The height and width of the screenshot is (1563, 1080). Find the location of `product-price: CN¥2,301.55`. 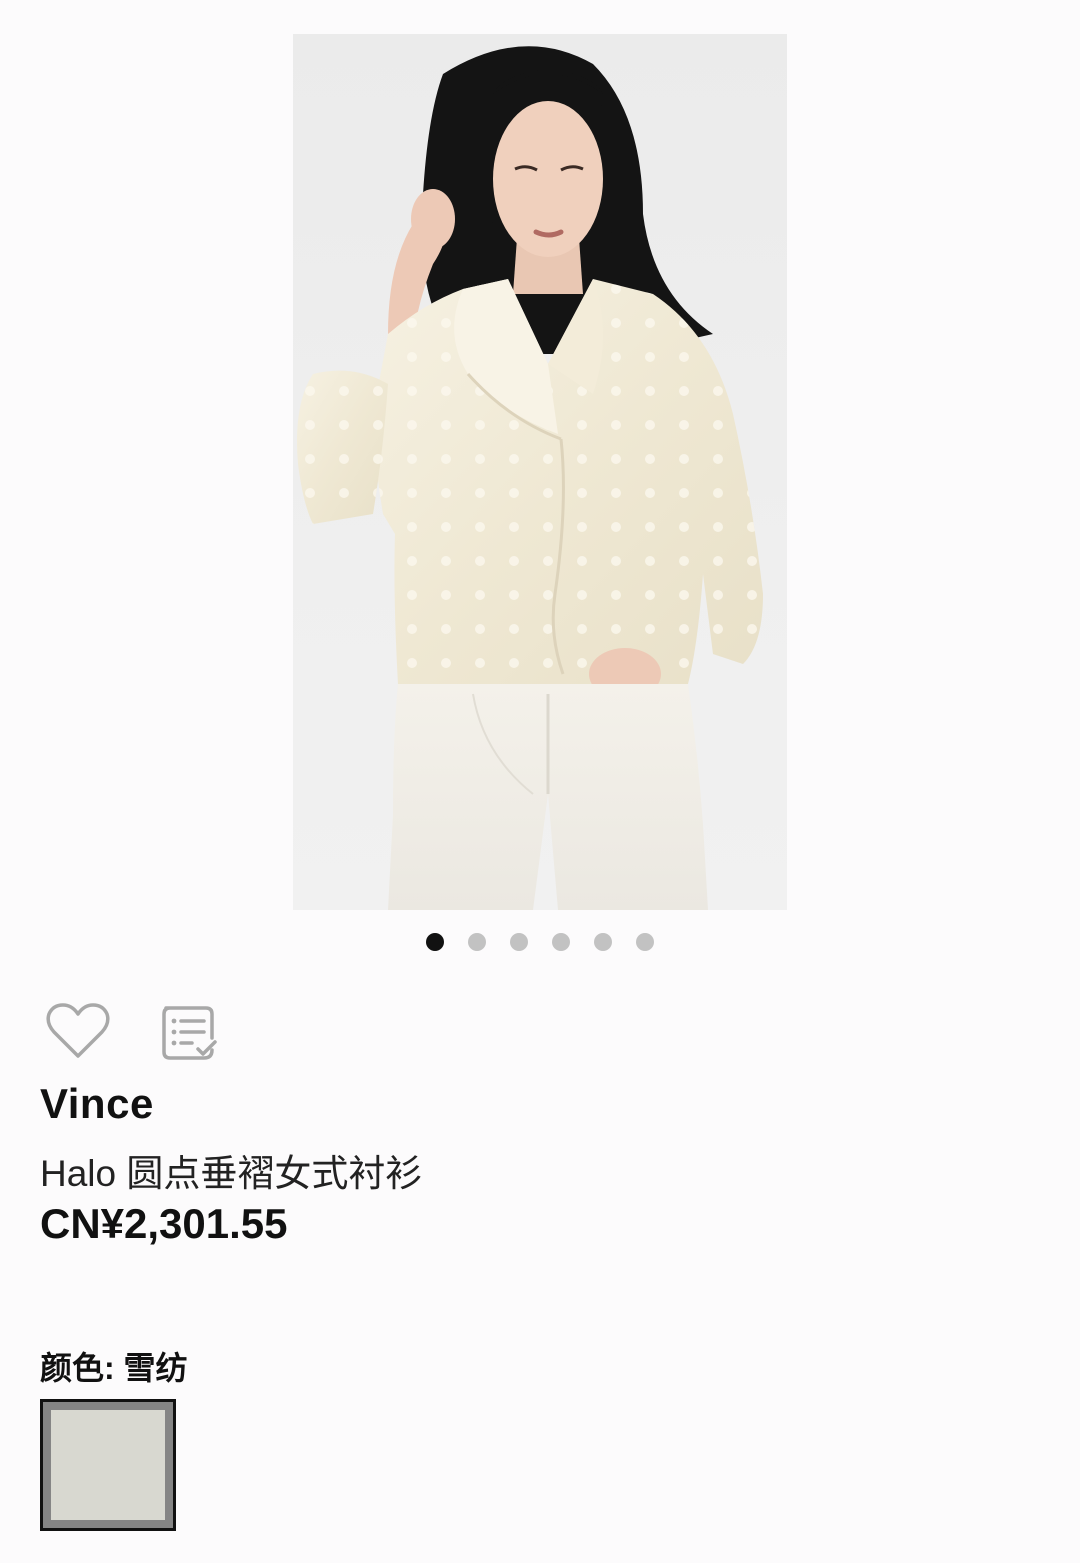

product-price: CN¥2,301.55 is located at coordinates (164, 1223).